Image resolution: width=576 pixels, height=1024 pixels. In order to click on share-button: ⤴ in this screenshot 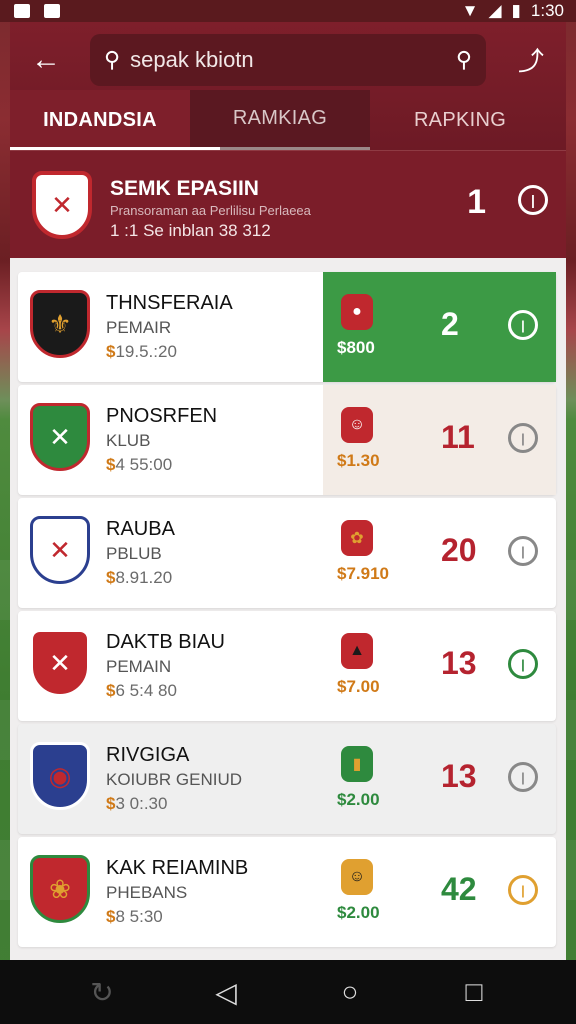, I will do `click(531, 61)`.